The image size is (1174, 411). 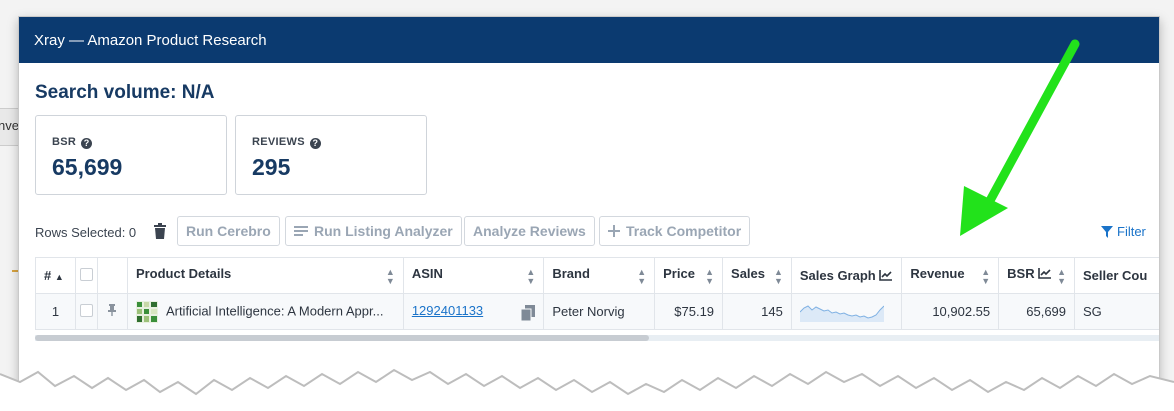 I want to click on copy-icon, so click(x=528, y=312).